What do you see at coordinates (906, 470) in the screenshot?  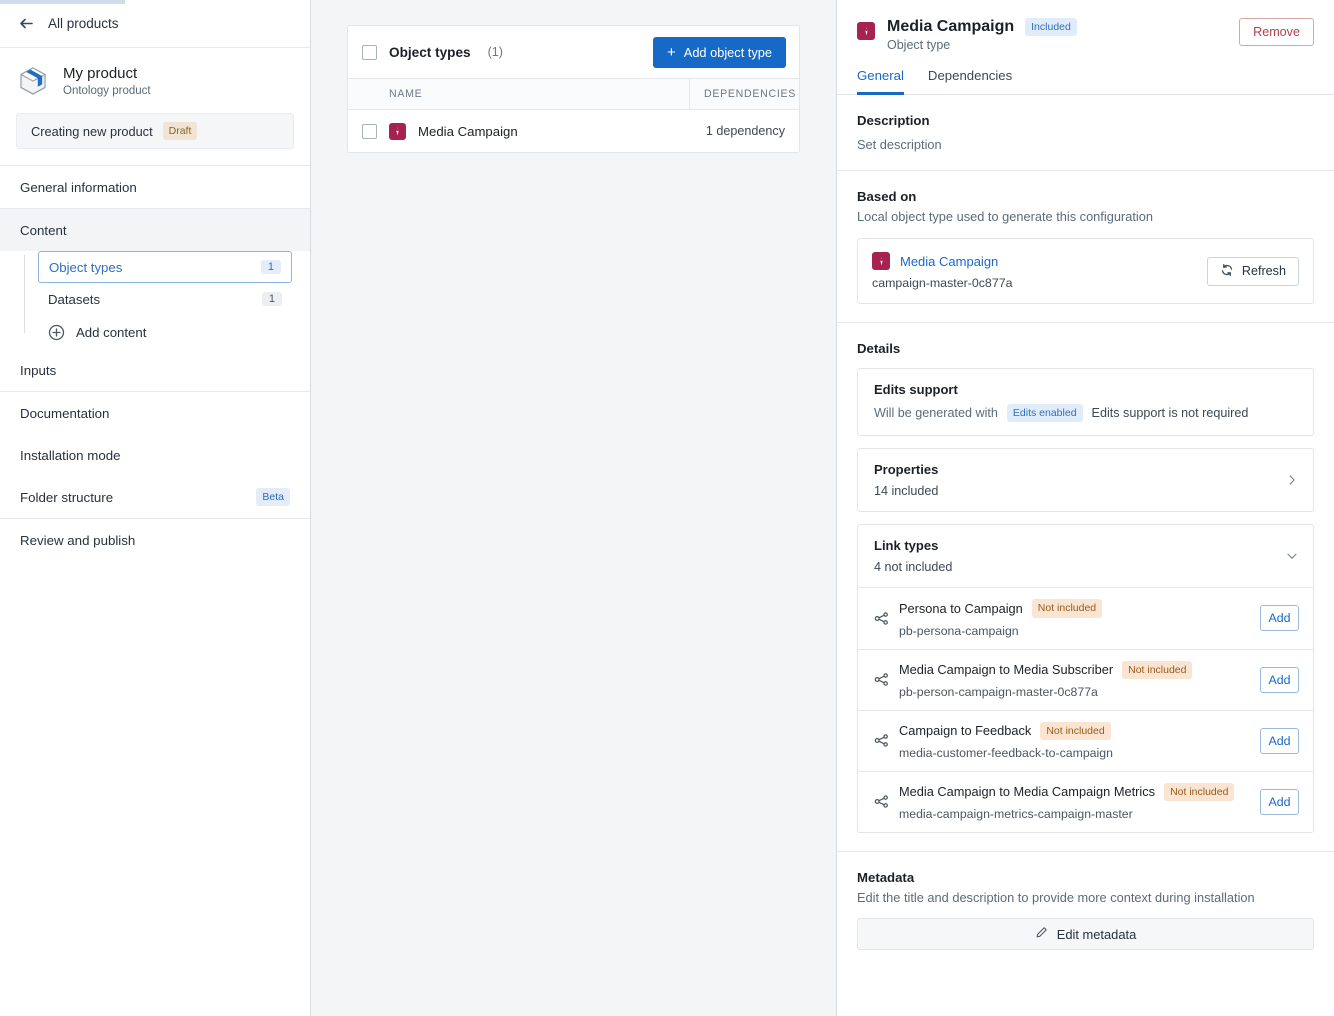 I see `properties-title: Properties` at bounding box center [906, 470].